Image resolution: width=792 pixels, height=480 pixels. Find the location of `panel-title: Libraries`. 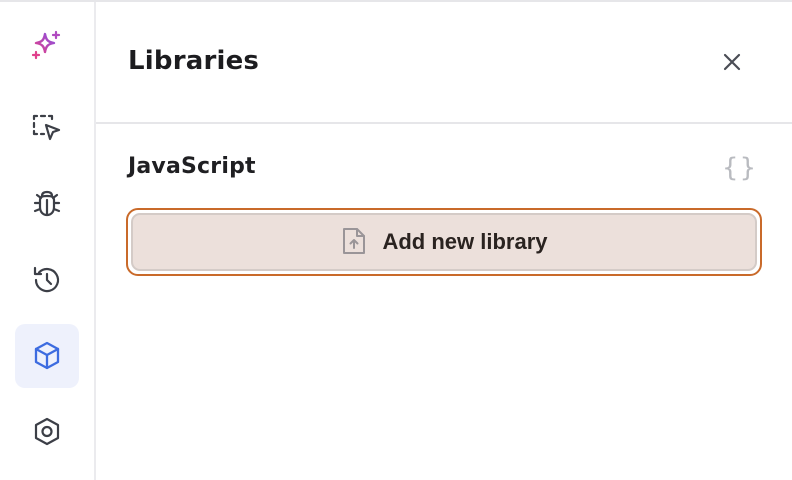

panel-title: Libraries is located at coordinates (194, 61).